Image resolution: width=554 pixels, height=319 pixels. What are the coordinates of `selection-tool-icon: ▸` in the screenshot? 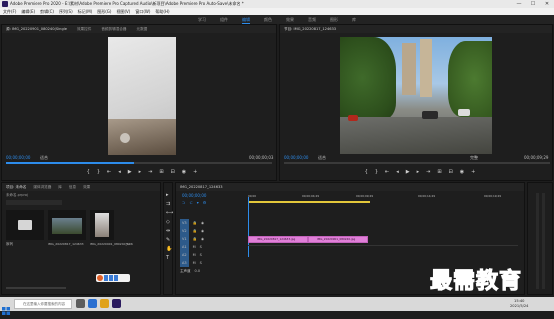 It's located at (169, 195).